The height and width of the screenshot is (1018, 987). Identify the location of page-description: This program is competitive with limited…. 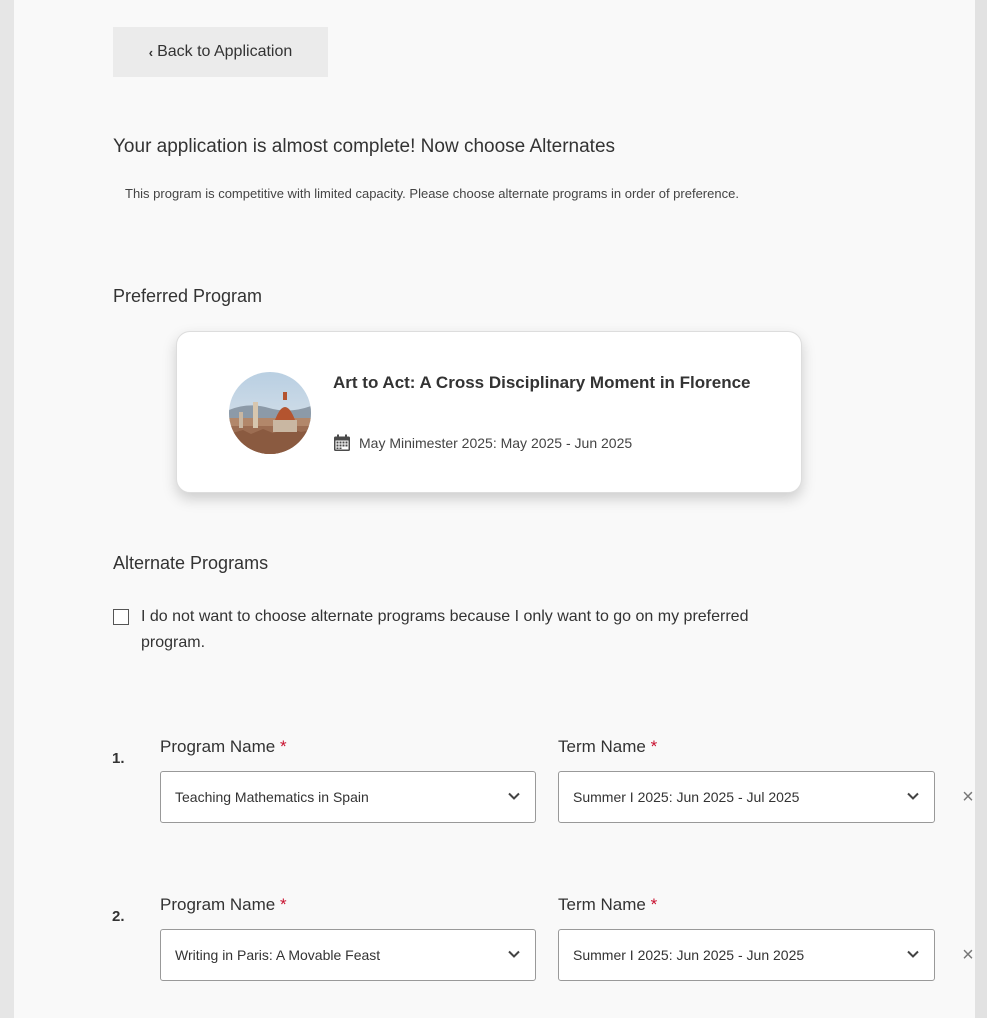
(432, 193).